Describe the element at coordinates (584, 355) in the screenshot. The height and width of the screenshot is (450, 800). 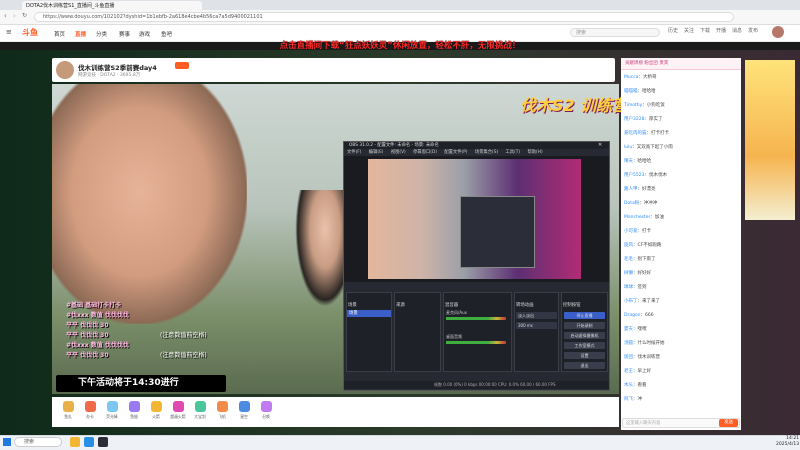
I see `settings-button: 设置` at that location.